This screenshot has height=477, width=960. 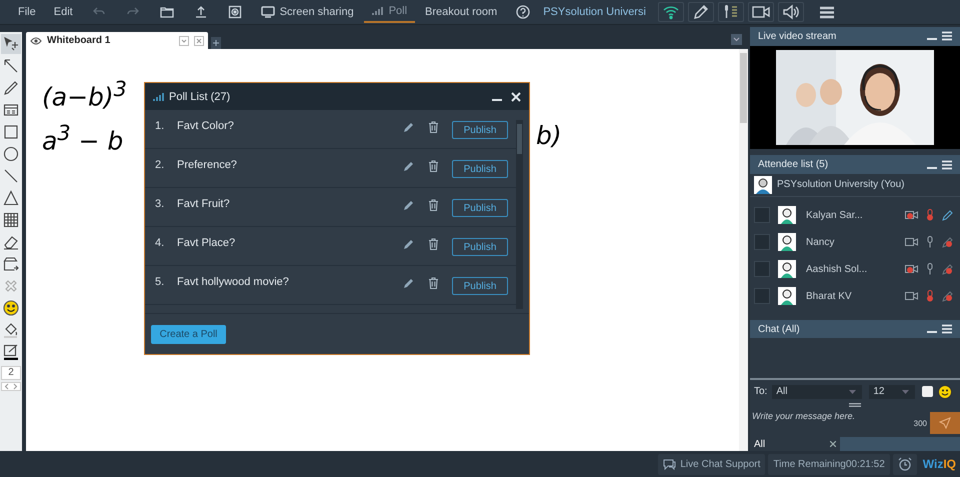 I want to click on create-poll-button: Create a Poll, so click(x=188, y=334).